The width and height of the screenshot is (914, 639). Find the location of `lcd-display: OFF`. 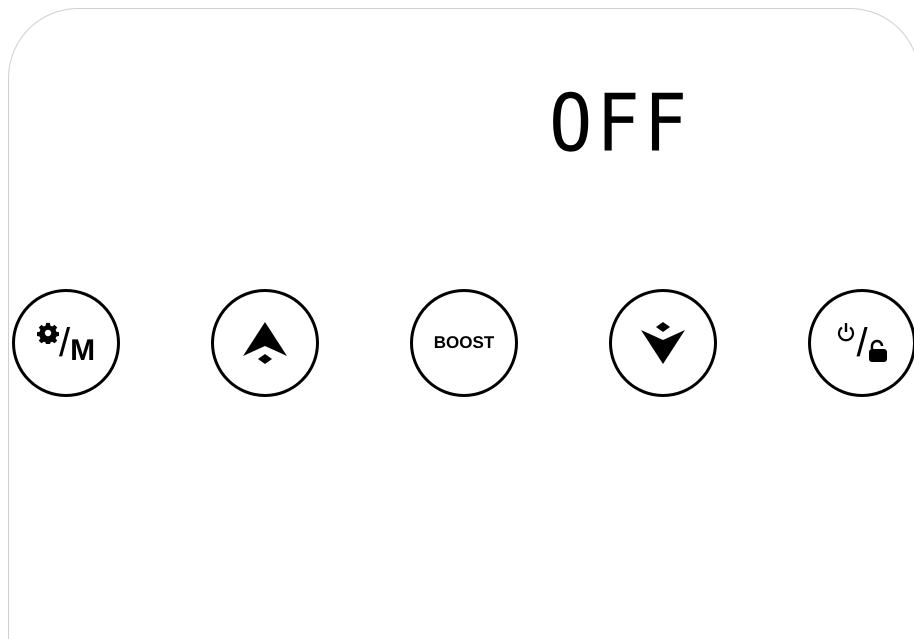

lcd-display: OFF is located at coordinates (620, 123).